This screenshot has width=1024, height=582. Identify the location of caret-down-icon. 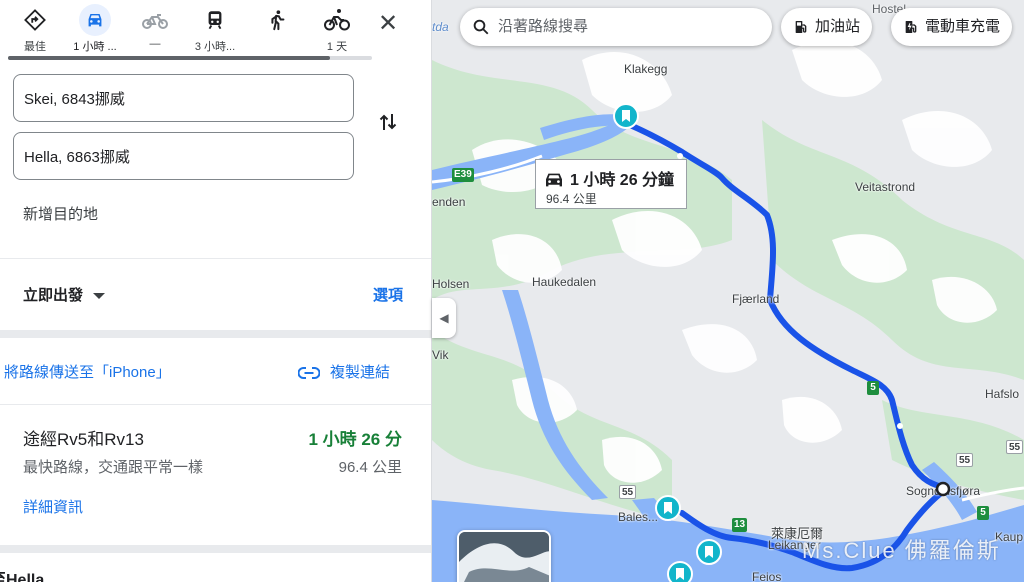
(99, 296).